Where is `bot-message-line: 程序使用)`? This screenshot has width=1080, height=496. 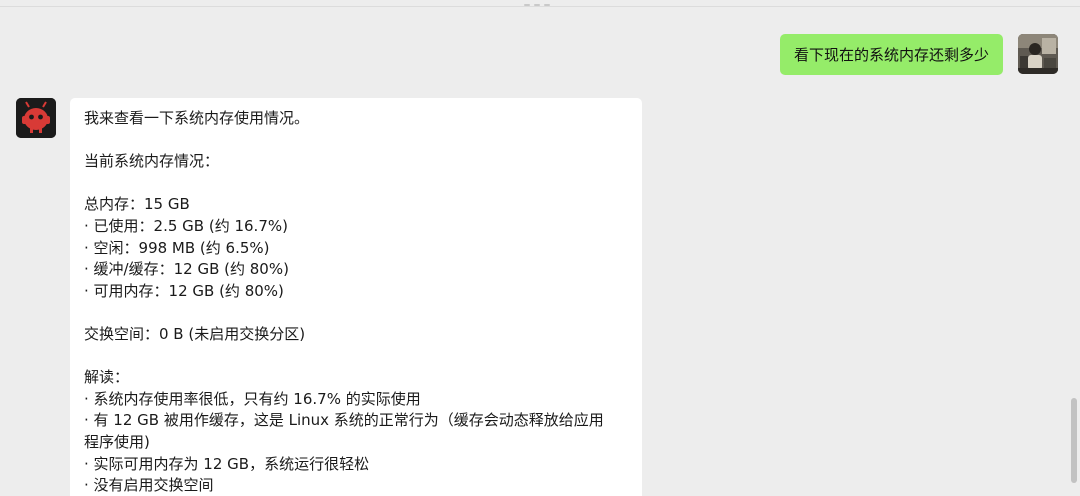
bot-message-line: 程序使用) is located at coordinates (117, 441).